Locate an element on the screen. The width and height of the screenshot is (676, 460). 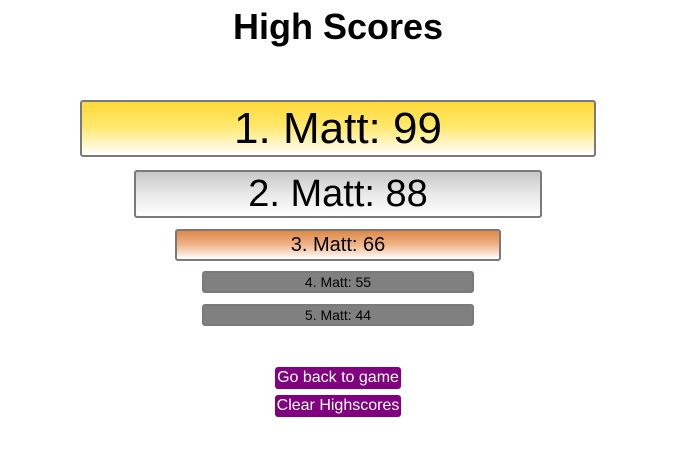
go-back-to-game-button: Go back to game is located at coordinates (338, 378).